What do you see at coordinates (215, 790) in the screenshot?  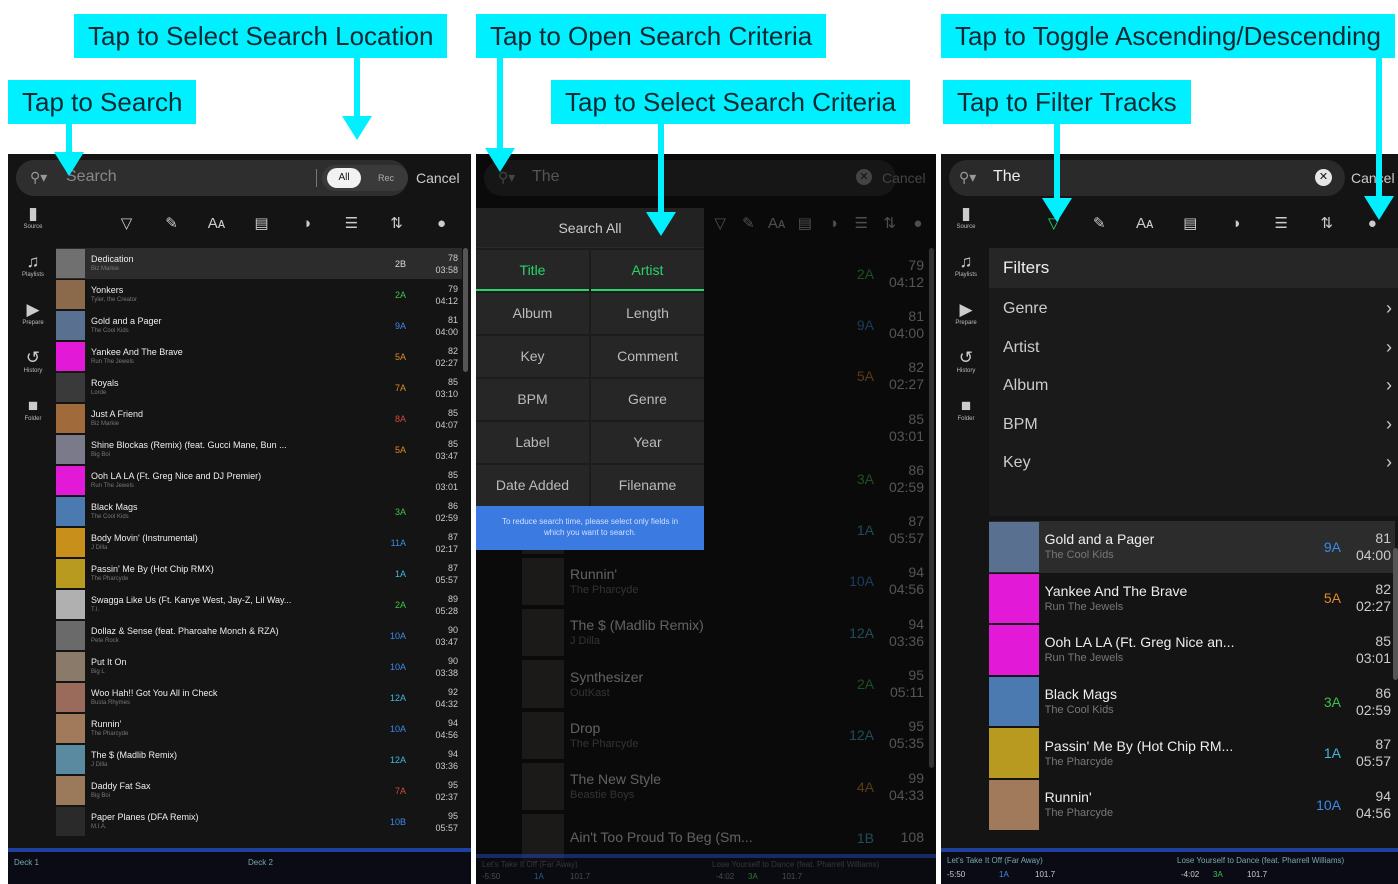 I see `track-info: Daddy Fat Sax Big Boi` at bounding box center [215, 790].